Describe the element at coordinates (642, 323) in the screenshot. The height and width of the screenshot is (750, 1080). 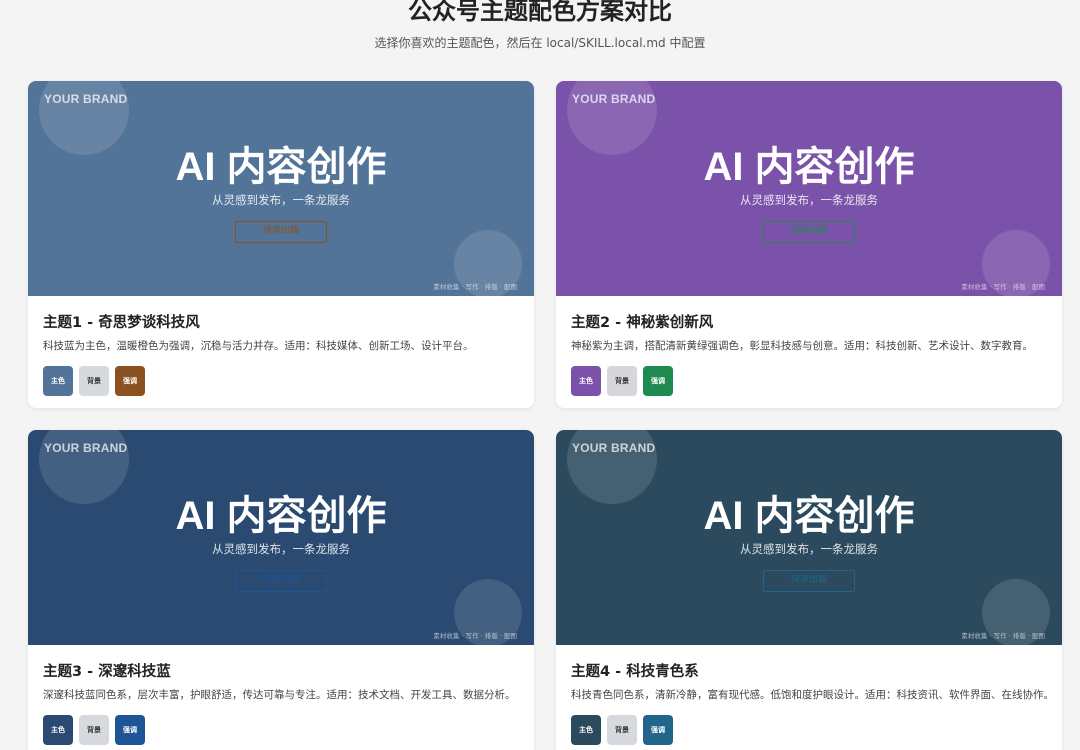
I see `theme-title: 主题2 - 神秘紫创新风` at that location.